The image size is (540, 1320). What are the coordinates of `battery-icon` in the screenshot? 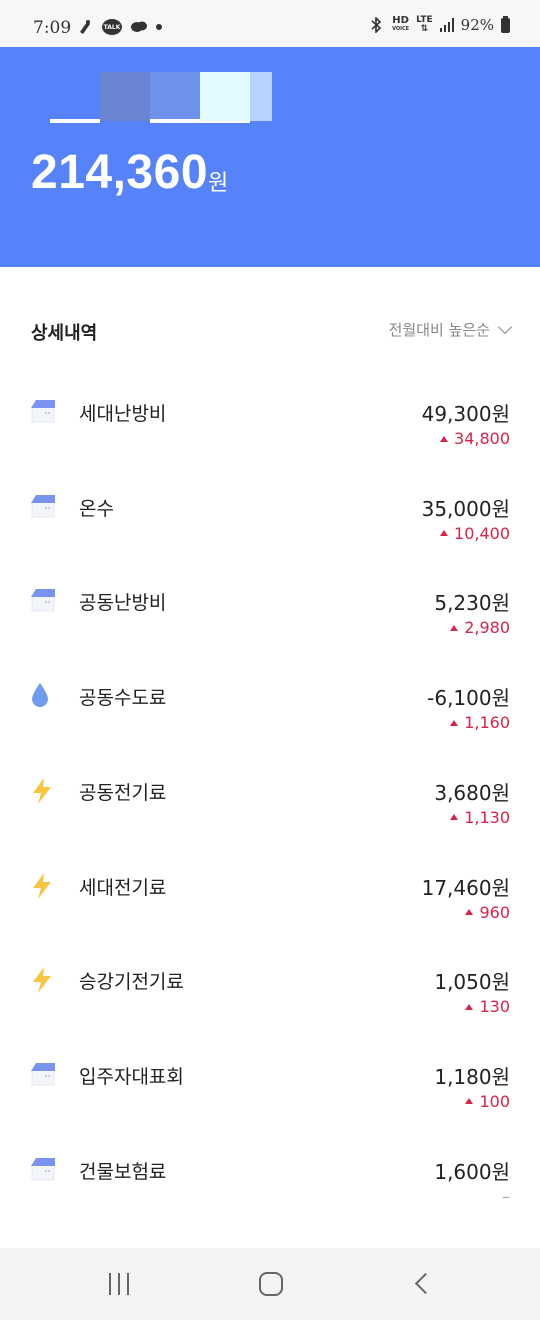 It's located at (505, 24).